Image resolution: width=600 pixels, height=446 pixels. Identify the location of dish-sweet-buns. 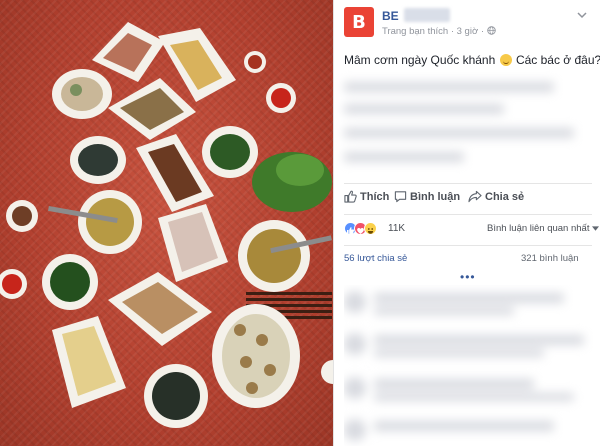
(160, 309).